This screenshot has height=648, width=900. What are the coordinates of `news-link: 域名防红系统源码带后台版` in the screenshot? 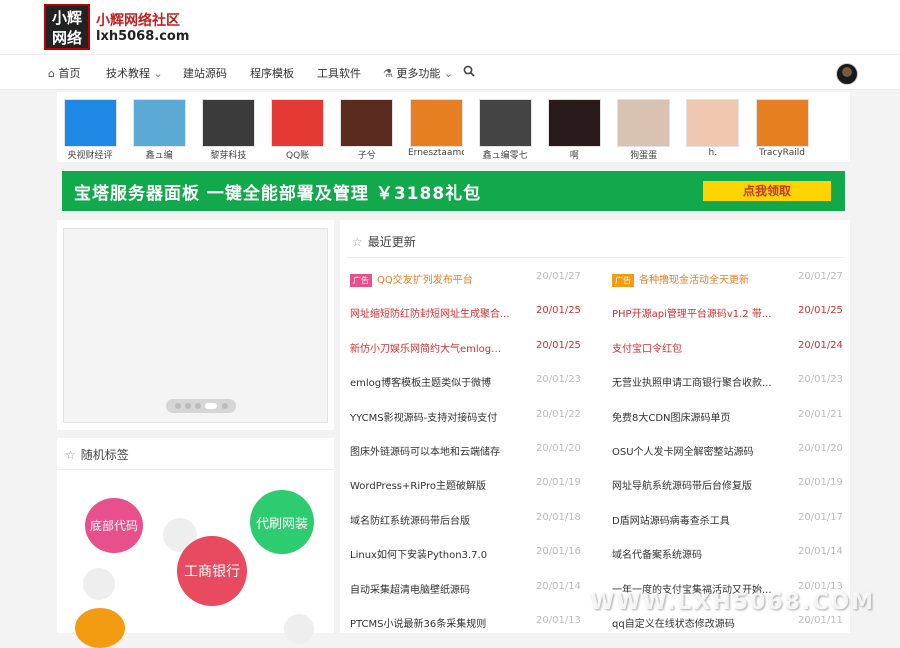 It's located at (430, 519).